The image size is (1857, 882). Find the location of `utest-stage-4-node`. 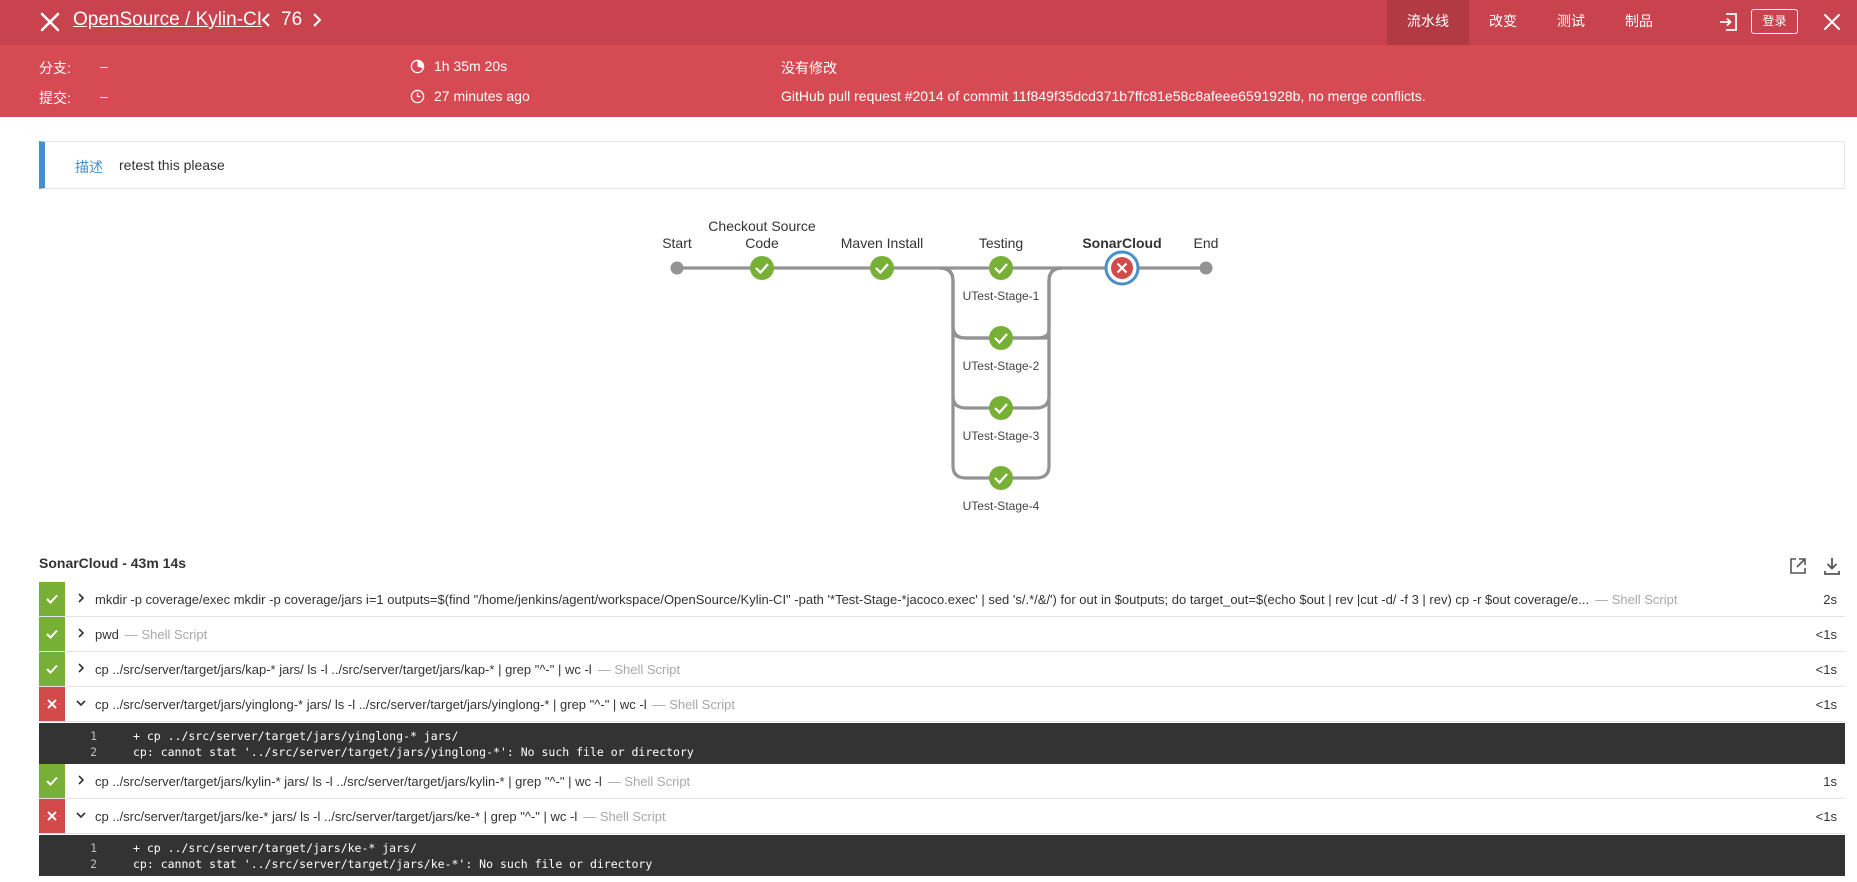

utest-stage-4-node is located at coordinates (1001, 478).